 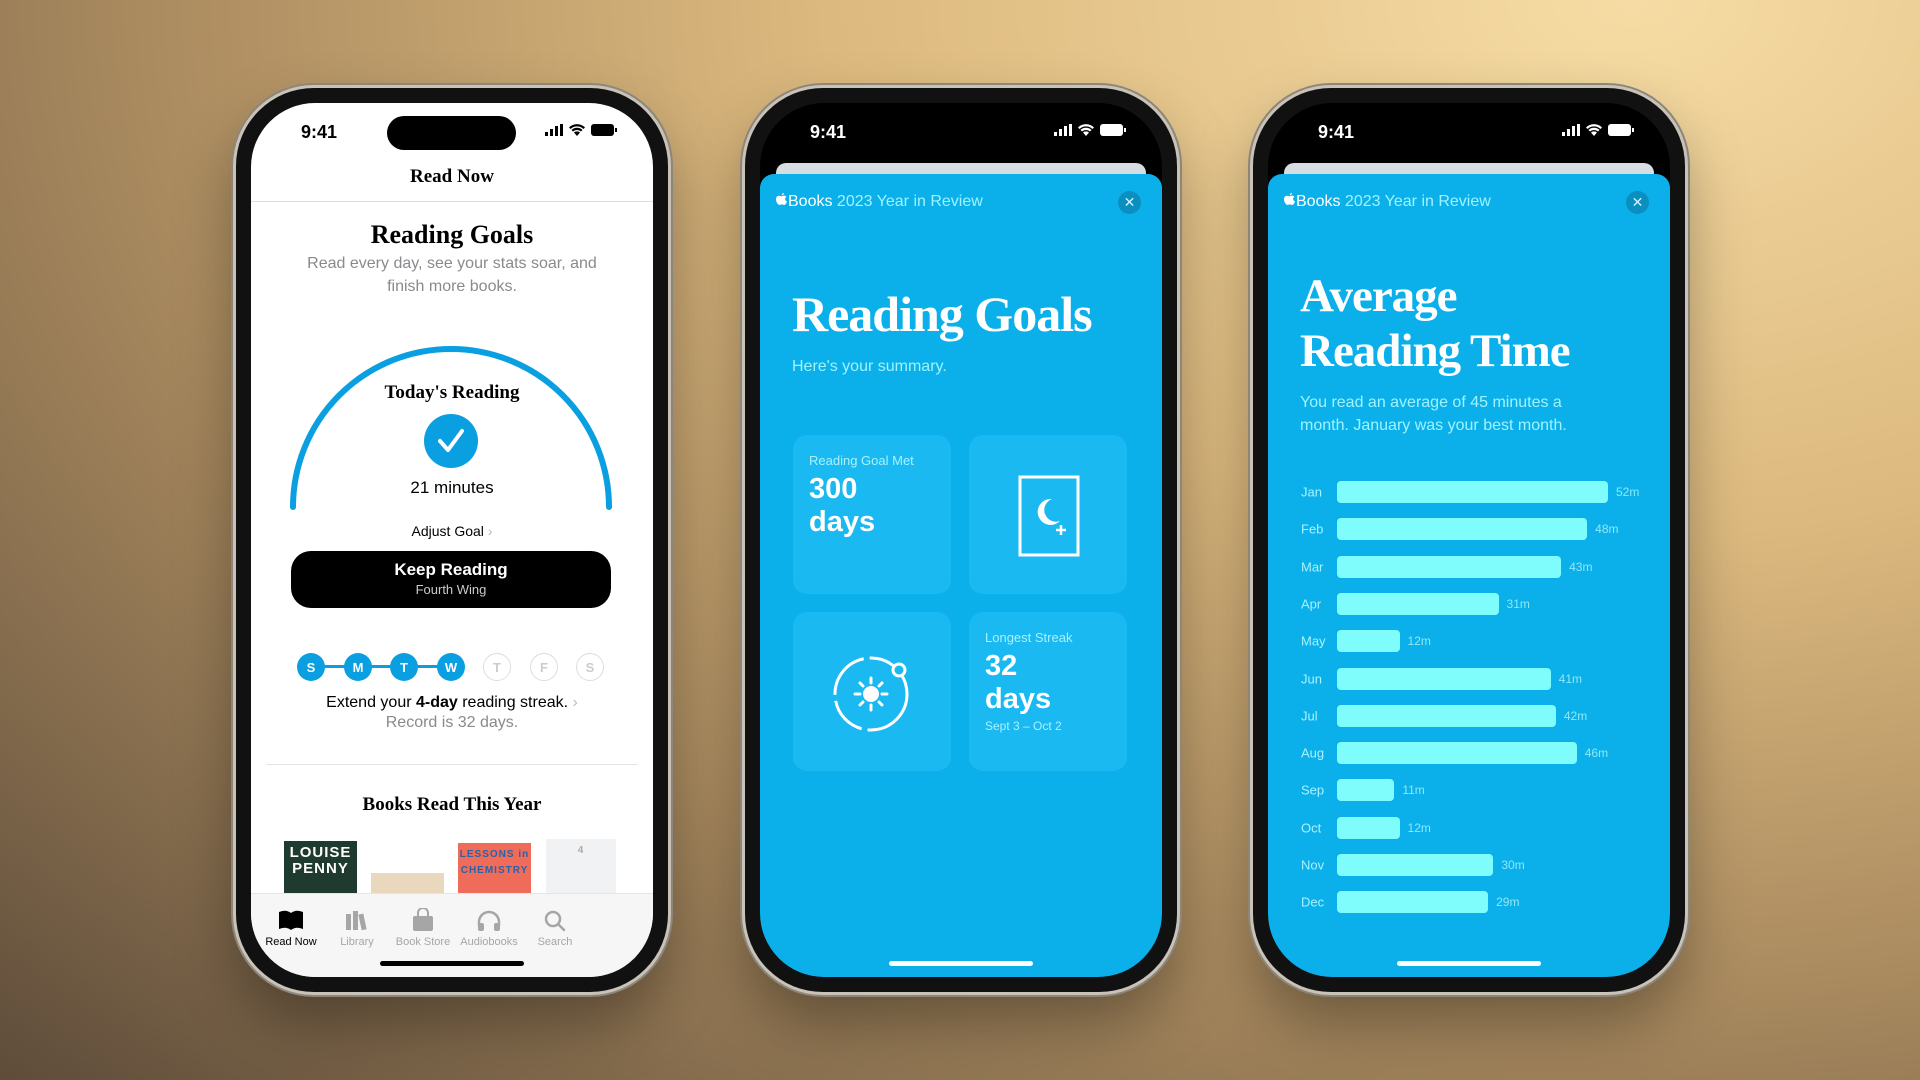 What do you see at coordinates (423, 942) in the screenshot?
I see `tab-label: Book Store` at bounding box center [423, 942].